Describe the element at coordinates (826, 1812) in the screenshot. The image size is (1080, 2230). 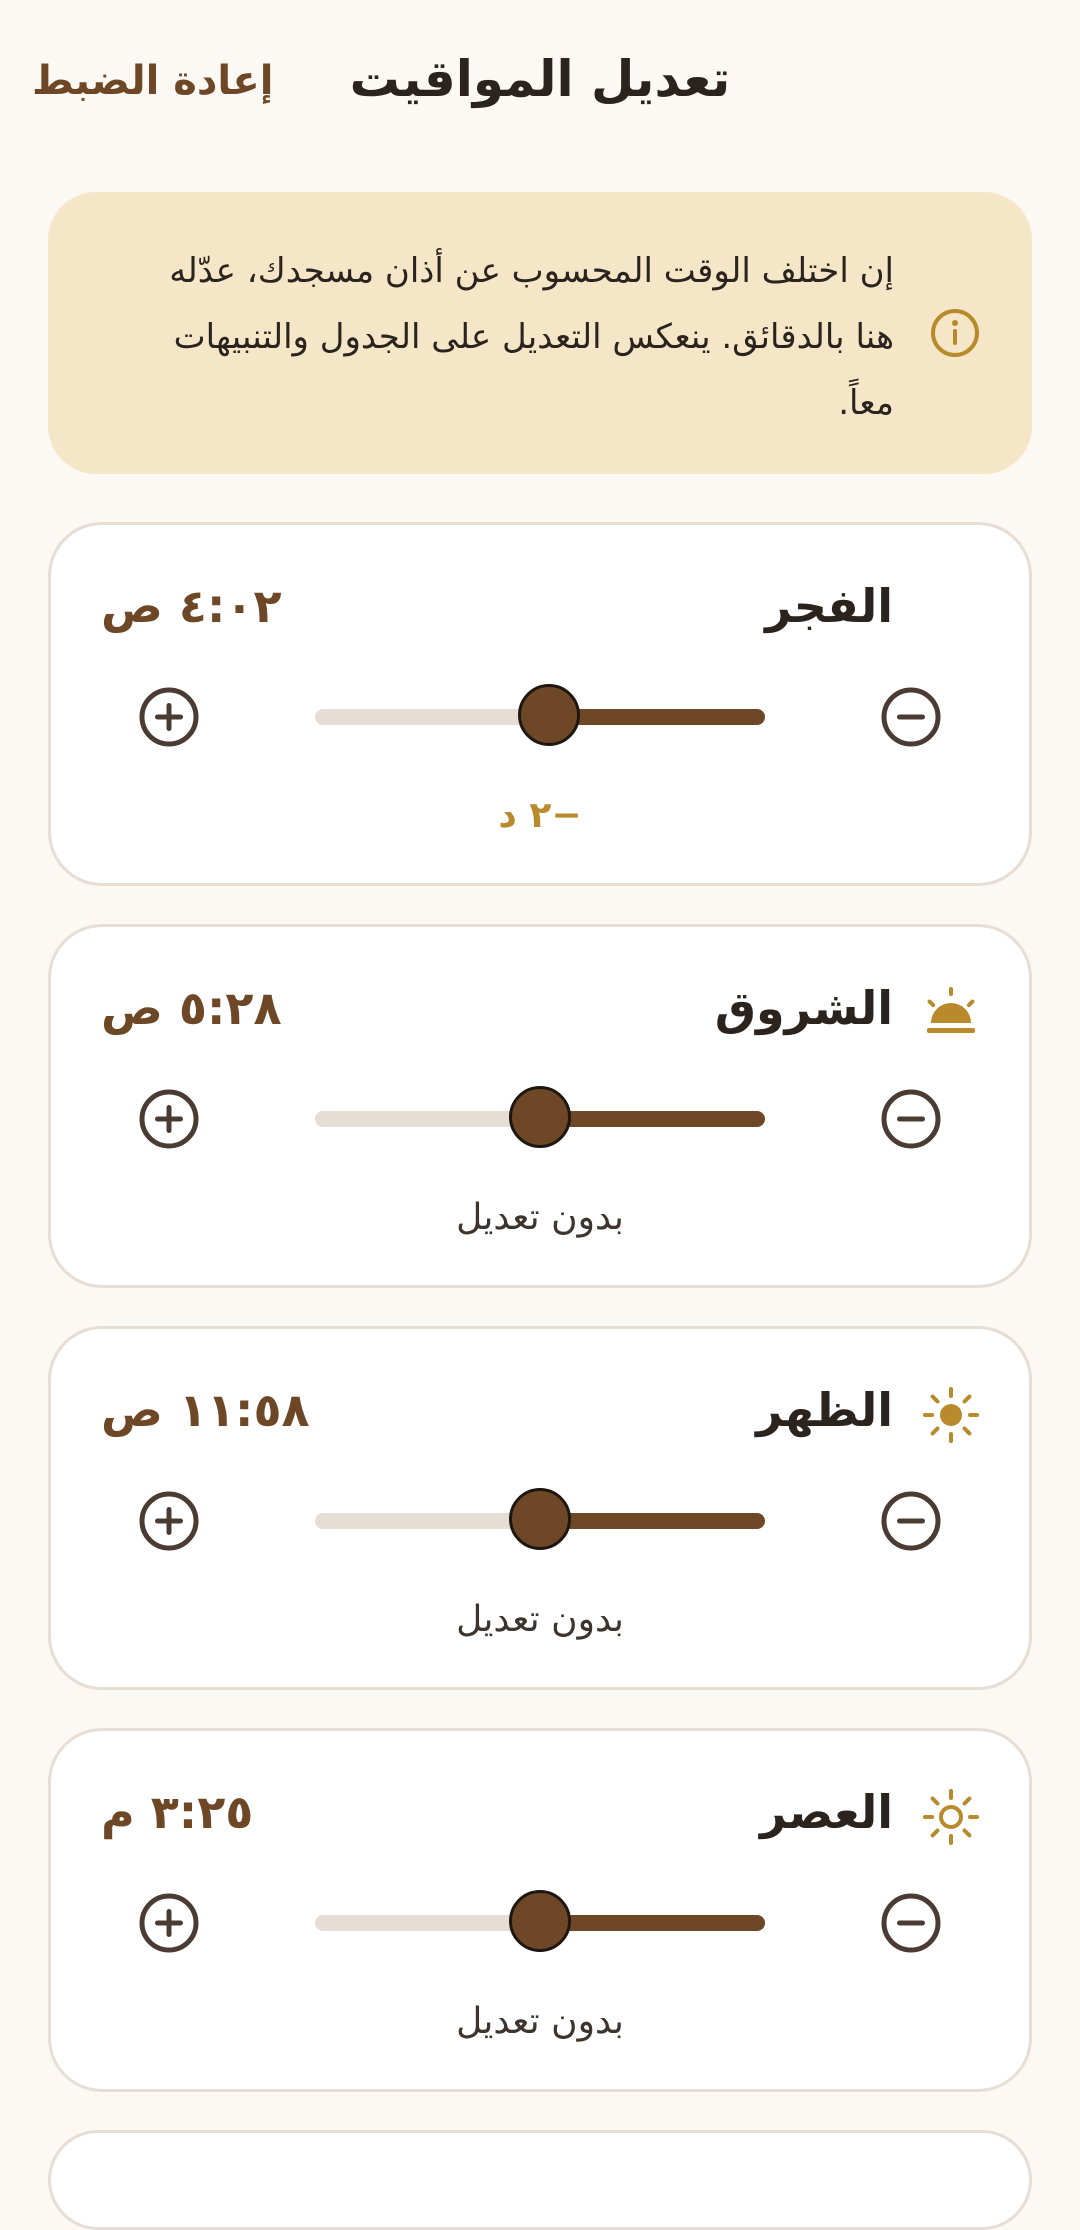
I see `prayer-name: العصر` at that location.